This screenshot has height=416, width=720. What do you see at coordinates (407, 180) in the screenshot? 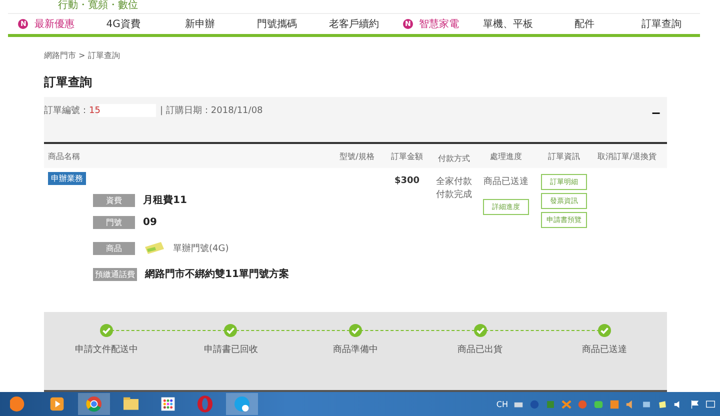
I see `order-amount: $300` at bounding box center [407, 180].